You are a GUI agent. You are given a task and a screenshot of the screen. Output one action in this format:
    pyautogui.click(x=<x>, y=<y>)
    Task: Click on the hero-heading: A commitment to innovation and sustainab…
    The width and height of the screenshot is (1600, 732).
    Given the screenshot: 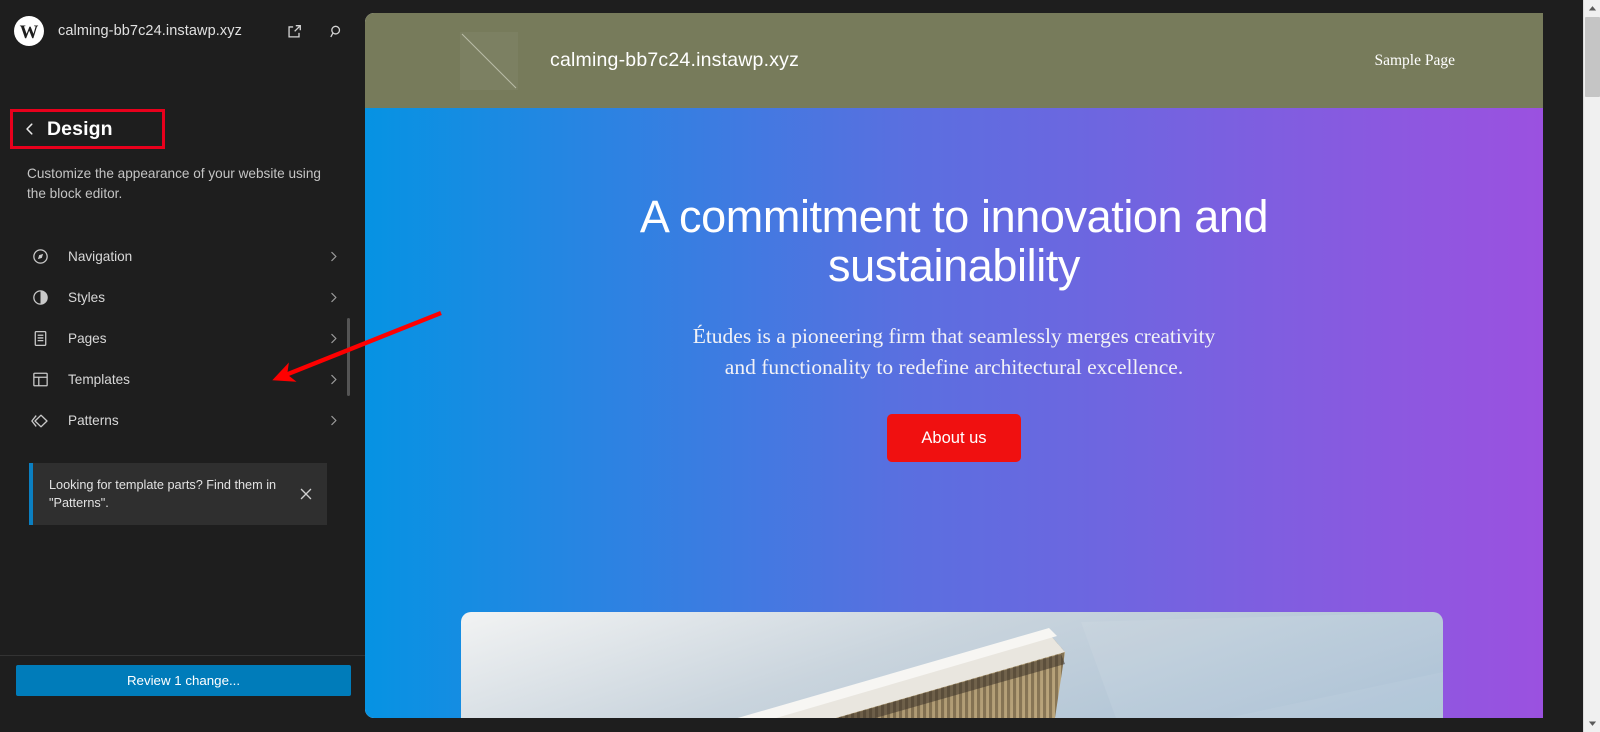 What is the action you would take?
    pyautogui.click(x=954, y=241)
    